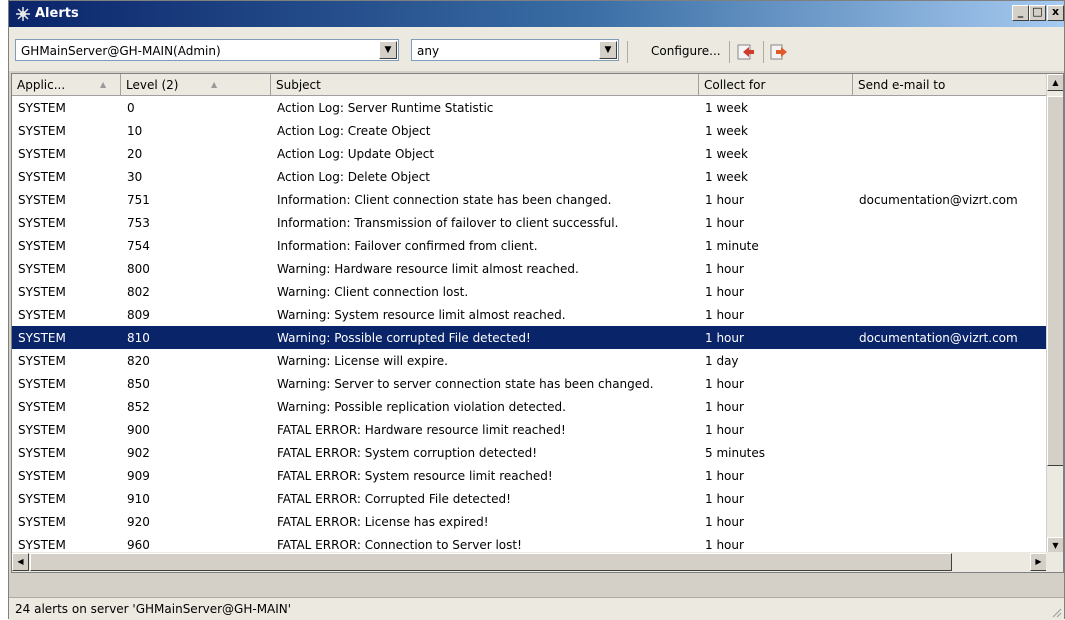 The height and width of the screenshot is (620, 1065). Describe the element at coordinates (57, 13) in the screenshot. I see `window-title: Alerts` at that location.